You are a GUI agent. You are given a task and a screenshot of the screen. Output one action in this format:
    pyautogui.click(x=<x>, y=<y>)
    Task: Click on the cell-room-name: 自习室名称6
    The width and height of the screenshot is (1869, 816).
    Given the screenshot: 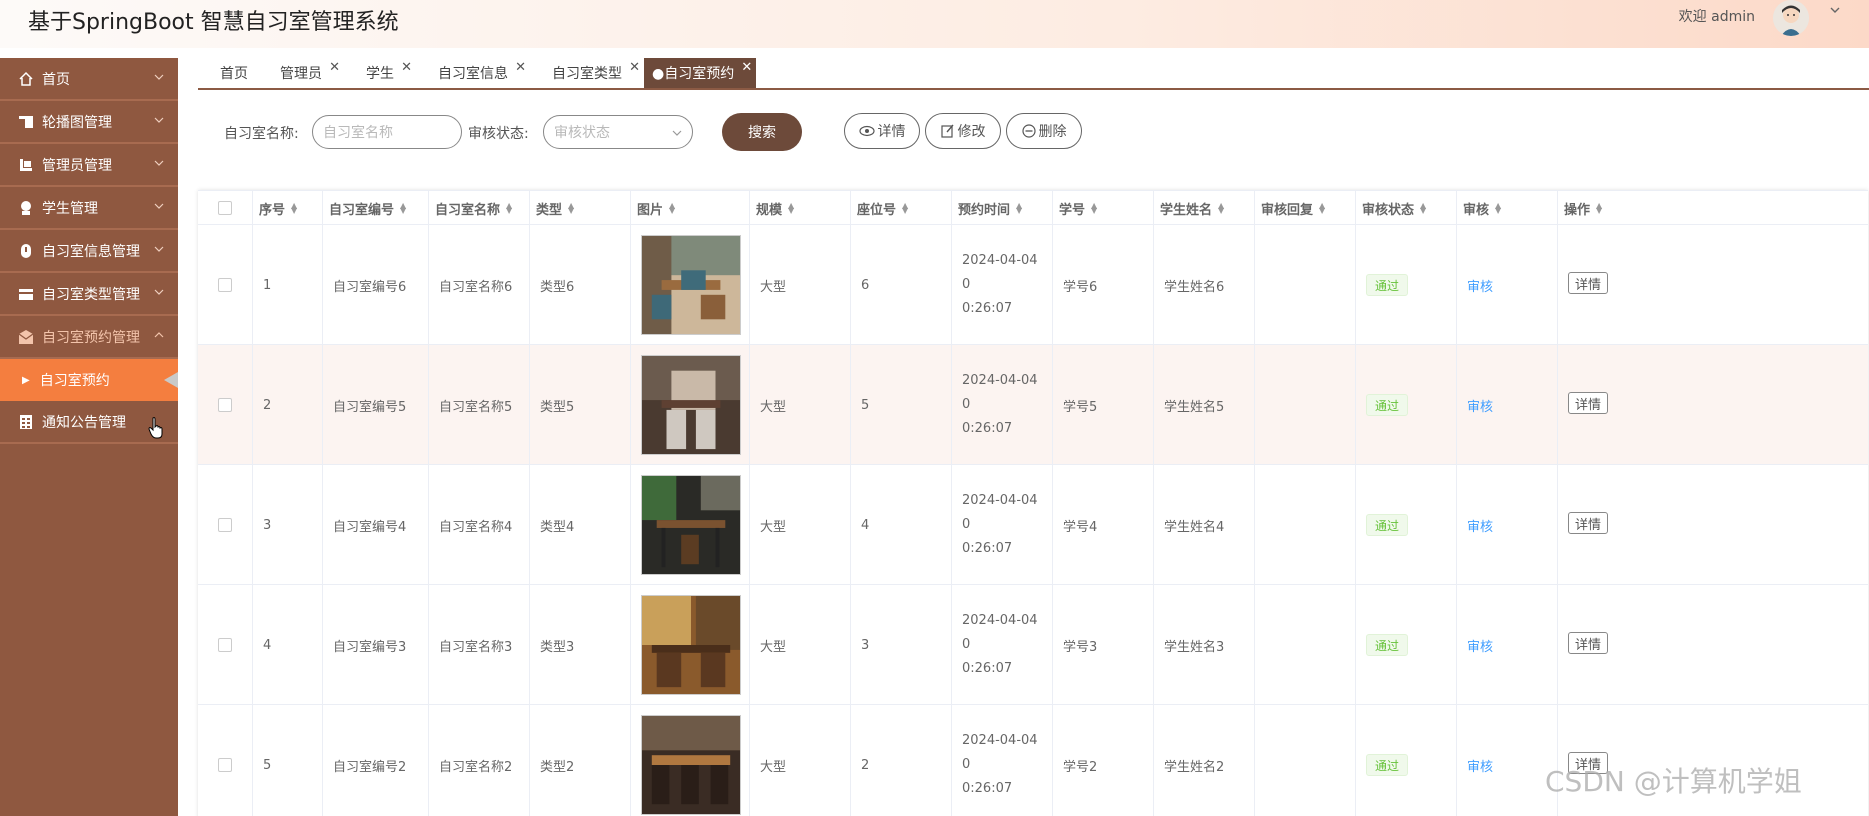 What is the action you would take?
    pyautogui.click(x=479, y=285)
    